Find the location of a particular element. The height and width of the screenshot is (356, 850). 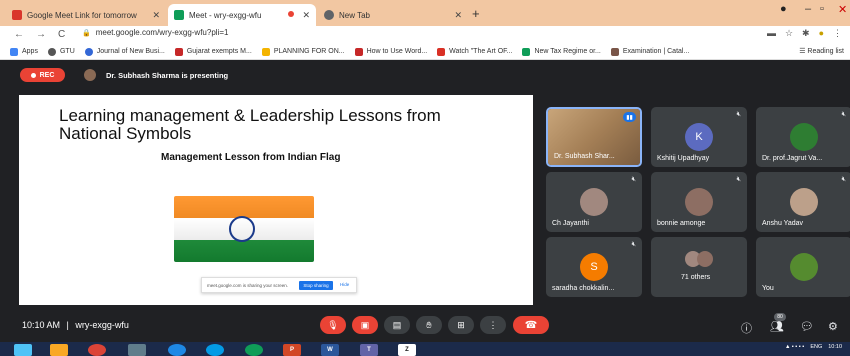

mic-off-button: 🎙︎ is located at coordinates (333, 325).